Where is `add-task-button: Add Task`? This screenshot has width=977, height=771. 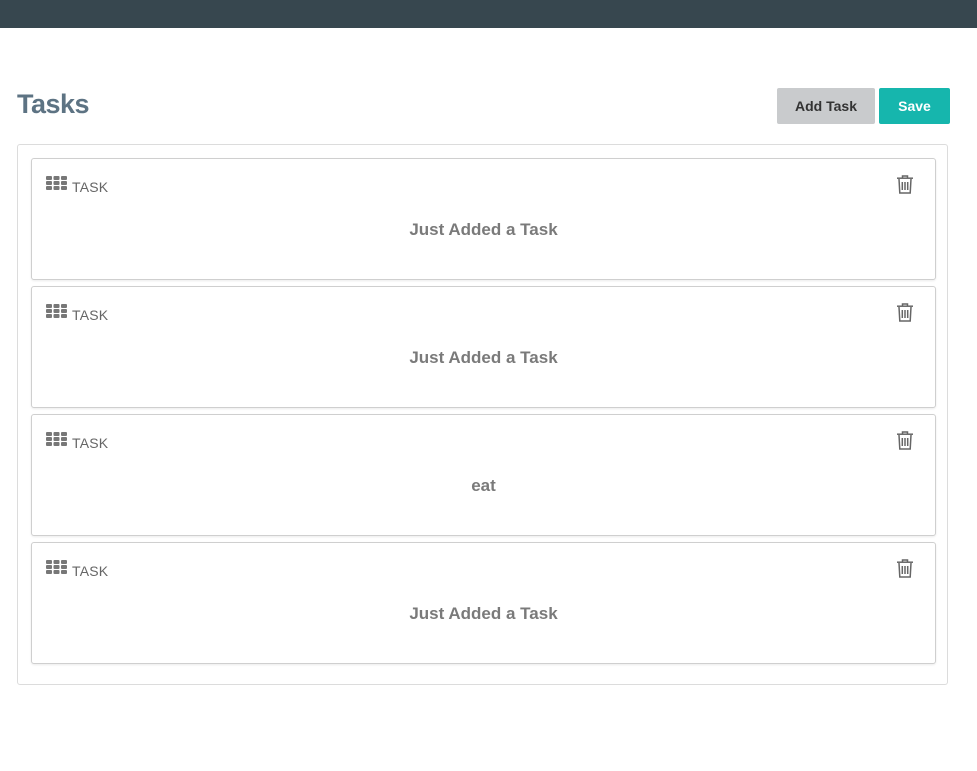 add-task-button: Add Task is located at coordinates (826, 106).